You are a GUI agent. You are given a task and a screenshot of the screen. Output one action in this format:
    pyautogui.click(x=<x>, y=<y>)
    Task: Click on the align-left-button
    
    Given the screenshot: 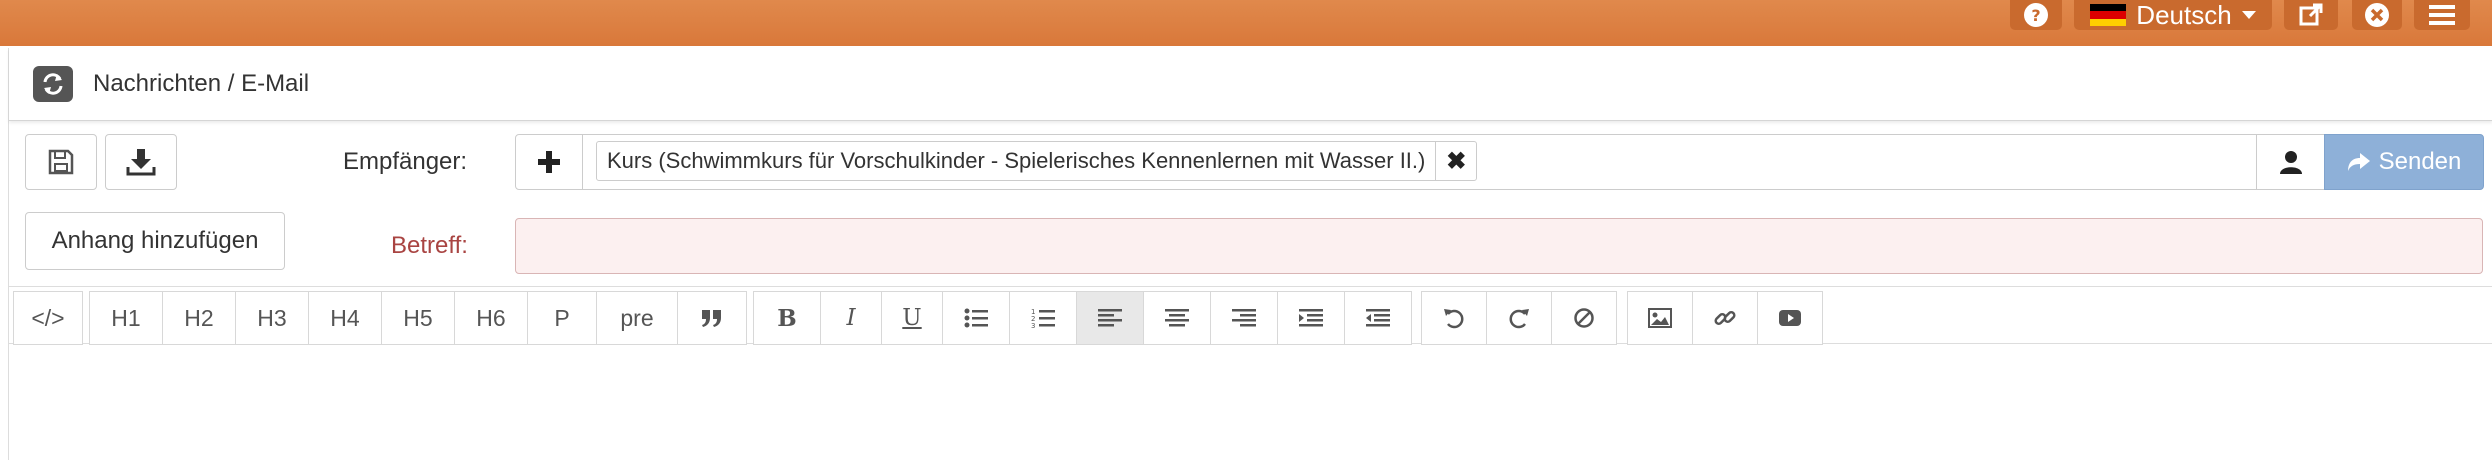 What is the action you would take?
    pyautogui.click(x=1110, y=318)
    